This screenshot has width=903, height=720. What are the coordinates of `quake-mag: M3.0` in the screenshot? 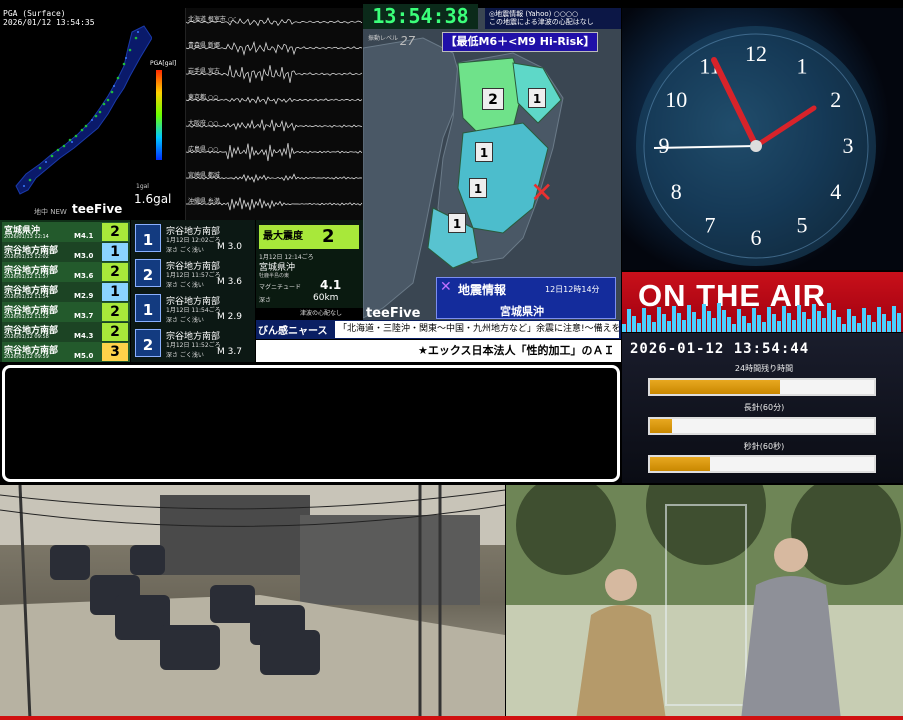 It's located at (84, 256).